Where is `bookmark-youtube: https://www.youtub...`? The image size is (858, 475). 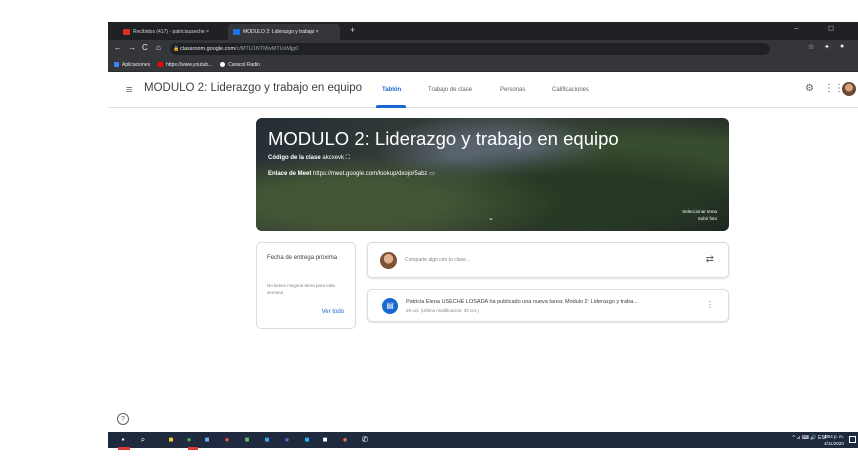
bookmark-youtube: https://www.youtub... is located at coordinates (185, 65).